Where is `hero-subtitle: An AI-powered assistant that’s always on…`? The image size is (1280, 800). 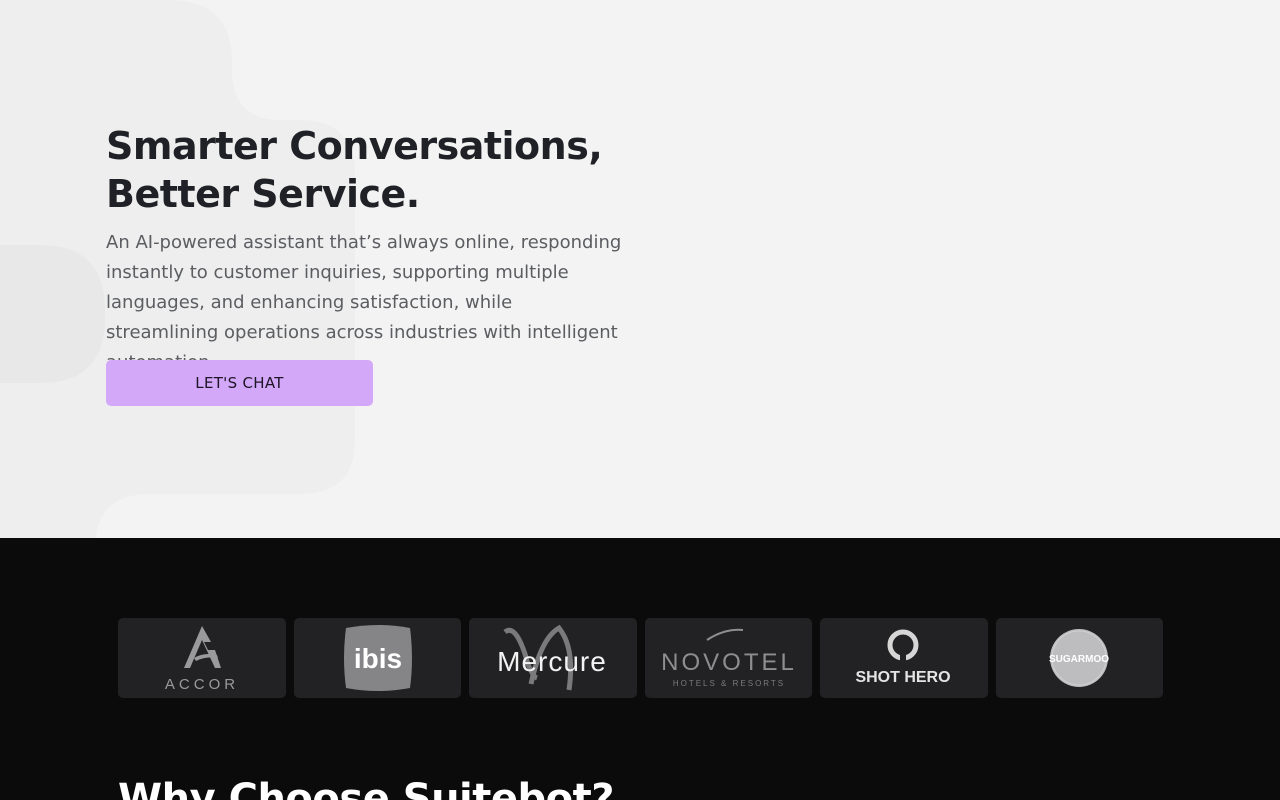 hero-subtitle: An AI-powered assistant that’s always on… is located at coordinates (364, 302).